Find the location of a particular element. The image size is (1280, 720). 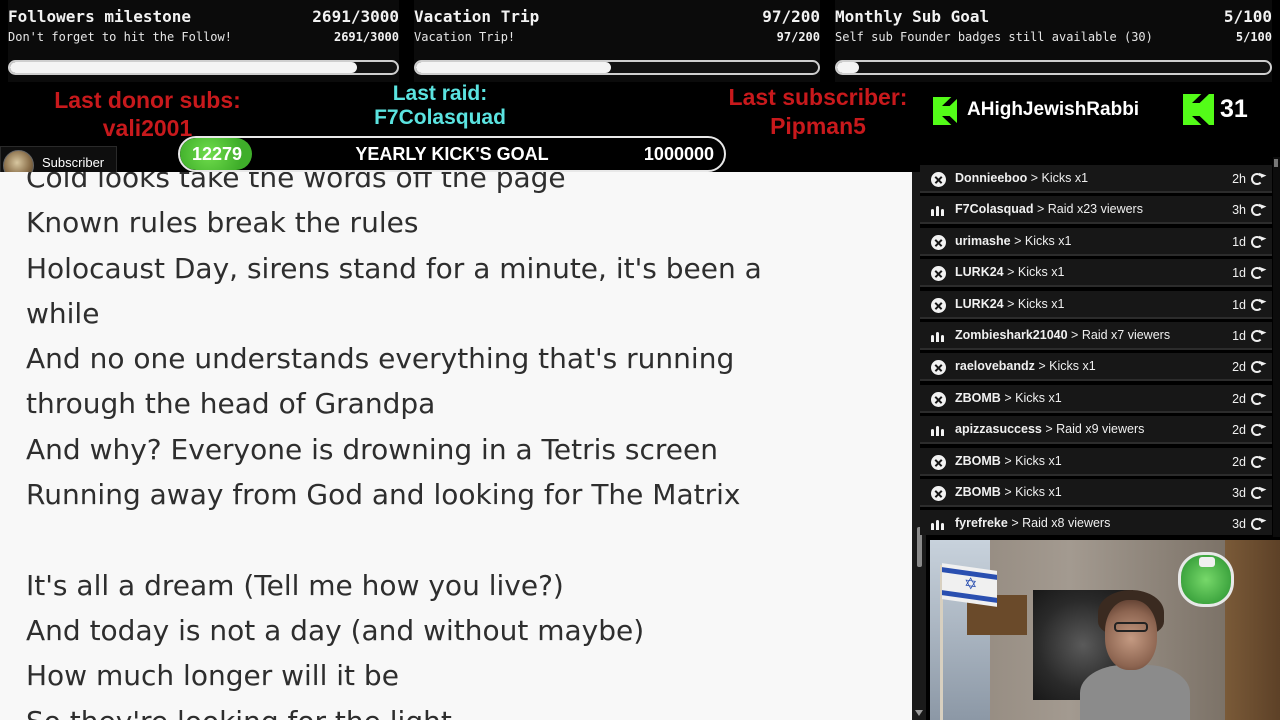

yearly-goal-title: YEARLY KICK'S GOAL is located at coordinates (452, 154).